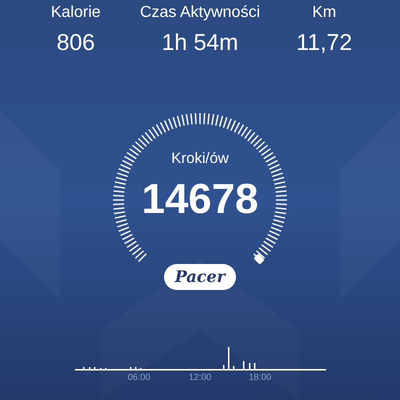  I want to click on stat-label: Kalorie, so click(75, 13).